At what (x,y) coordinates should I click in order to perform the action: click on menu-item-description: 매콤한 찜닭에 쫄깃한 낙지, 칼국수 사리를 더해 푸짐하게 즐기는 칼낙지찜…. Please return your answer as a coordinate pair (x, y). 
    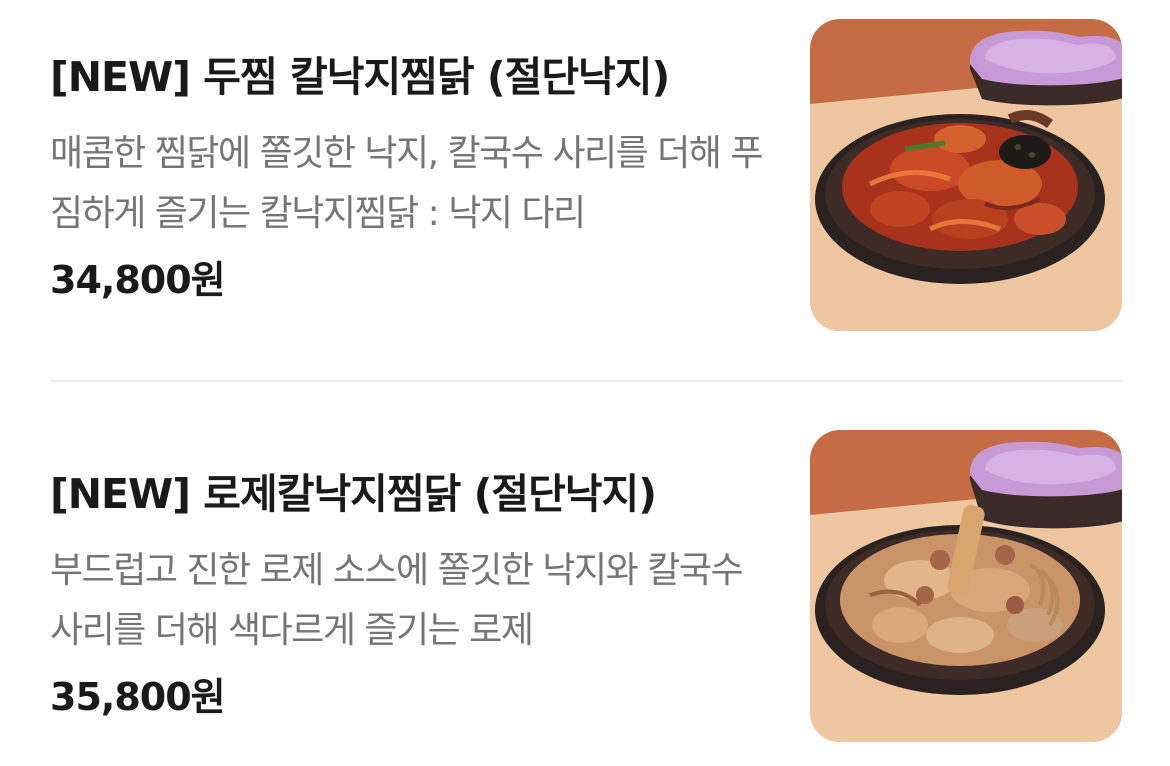
    Looking at the image, I should click on (406, 183).